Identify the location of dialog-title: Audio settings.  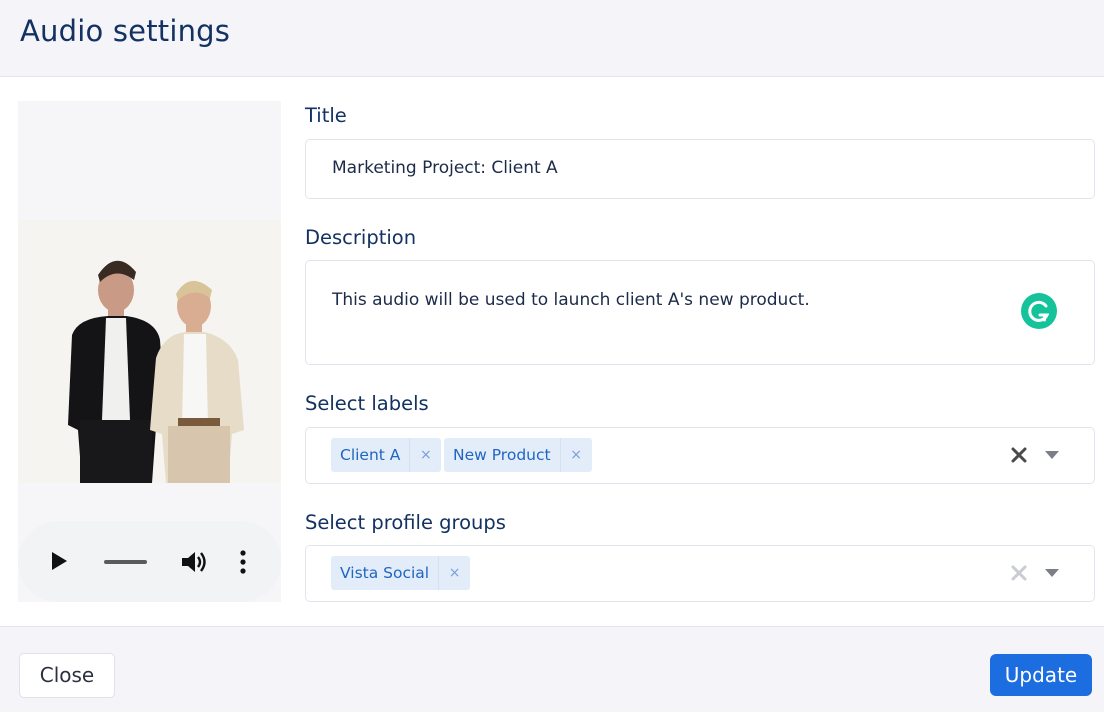
(125, 31).